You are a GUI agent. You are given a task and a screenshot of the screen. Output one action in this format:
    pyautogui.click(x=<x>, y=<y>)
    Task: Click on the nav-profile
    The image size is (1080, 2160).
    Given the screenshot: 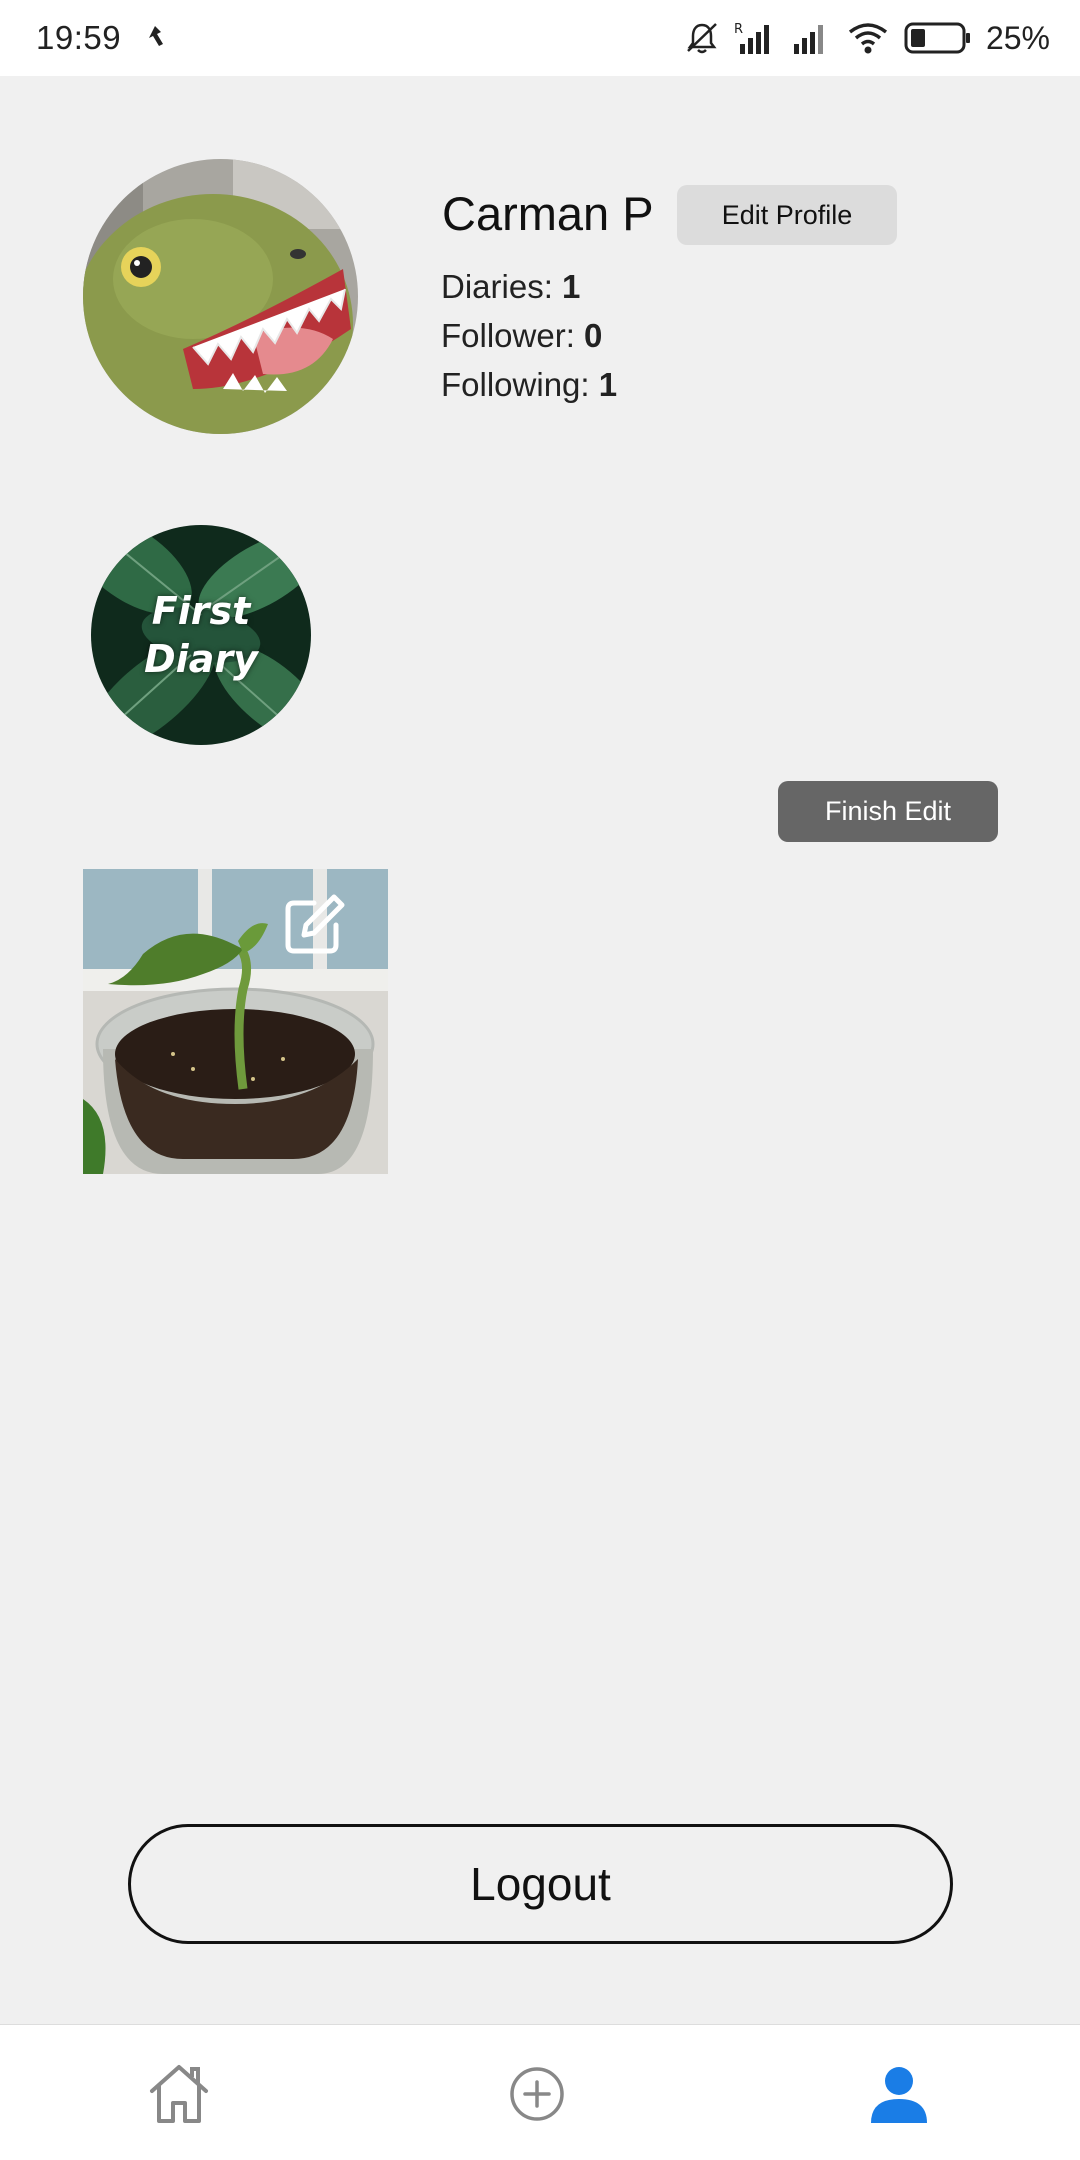 What is the action you would take?
    pyautogui.click(x=899, y=2094)
    